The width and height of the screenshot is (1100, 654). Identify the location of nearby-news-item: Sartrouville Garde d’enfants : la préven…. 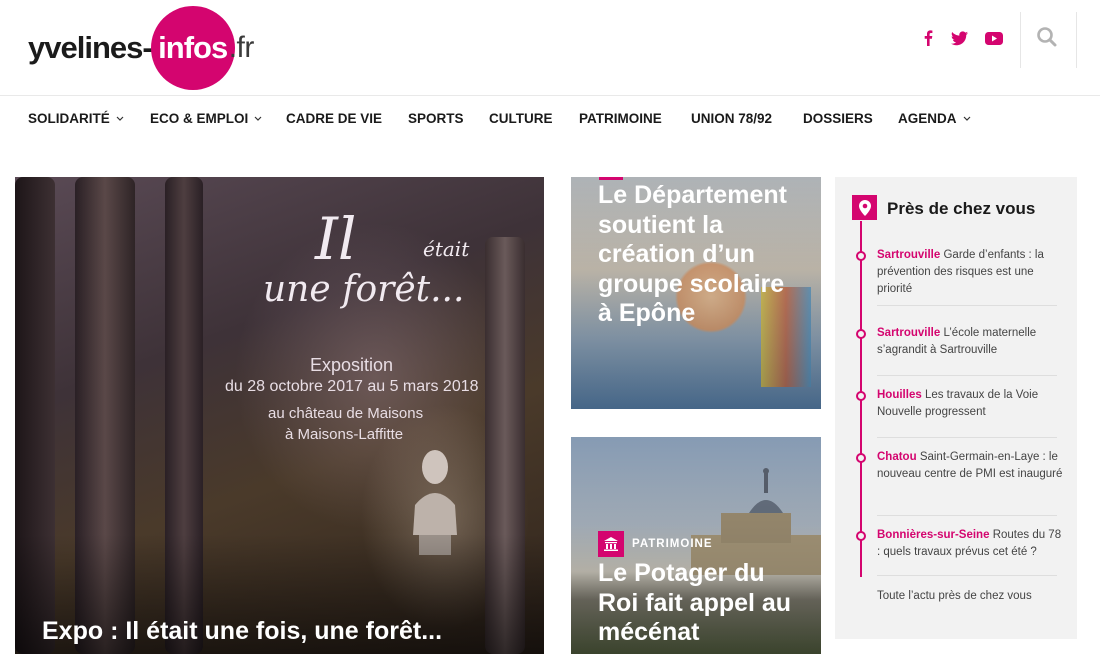
(971, 272).